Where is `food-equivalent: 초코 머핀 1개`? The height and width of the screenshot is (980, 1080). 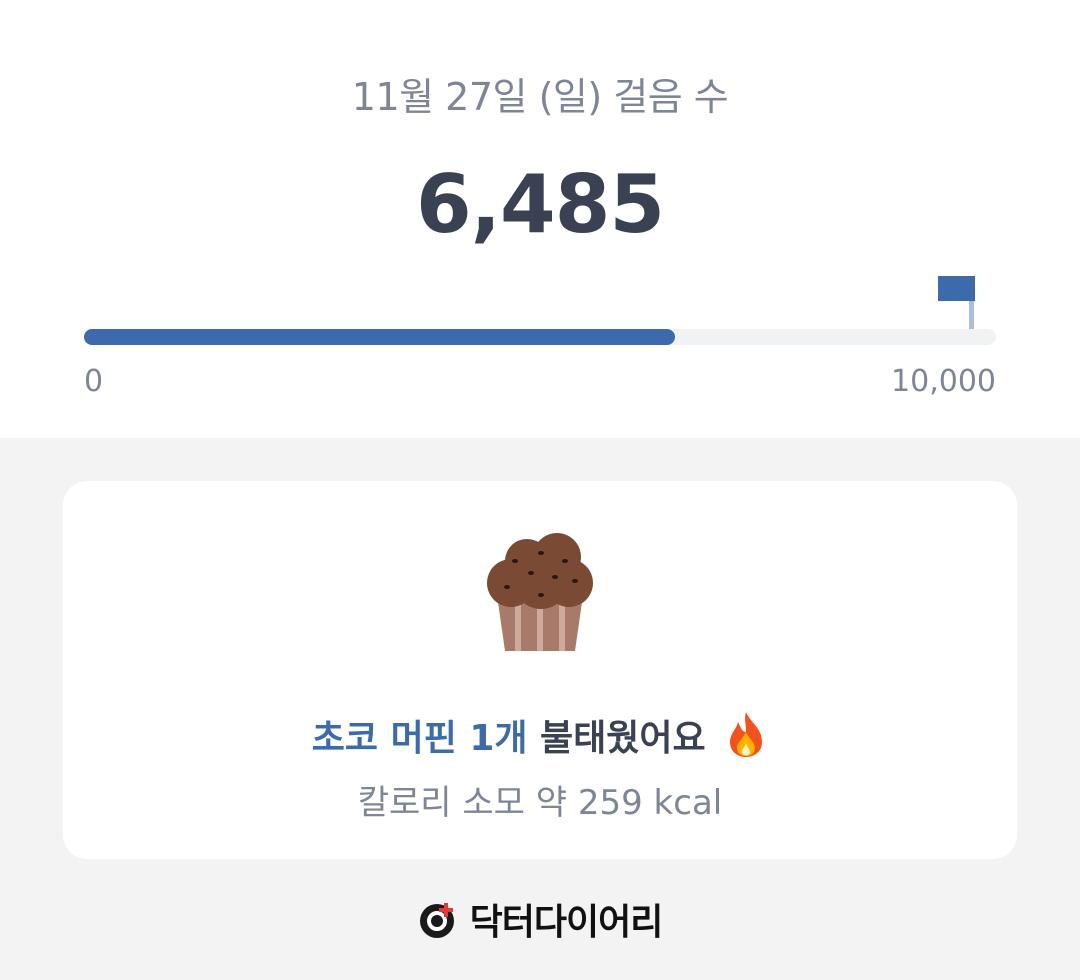 food-equivalent: 초코 머핀 1개 is located at coordinates (419, 738).